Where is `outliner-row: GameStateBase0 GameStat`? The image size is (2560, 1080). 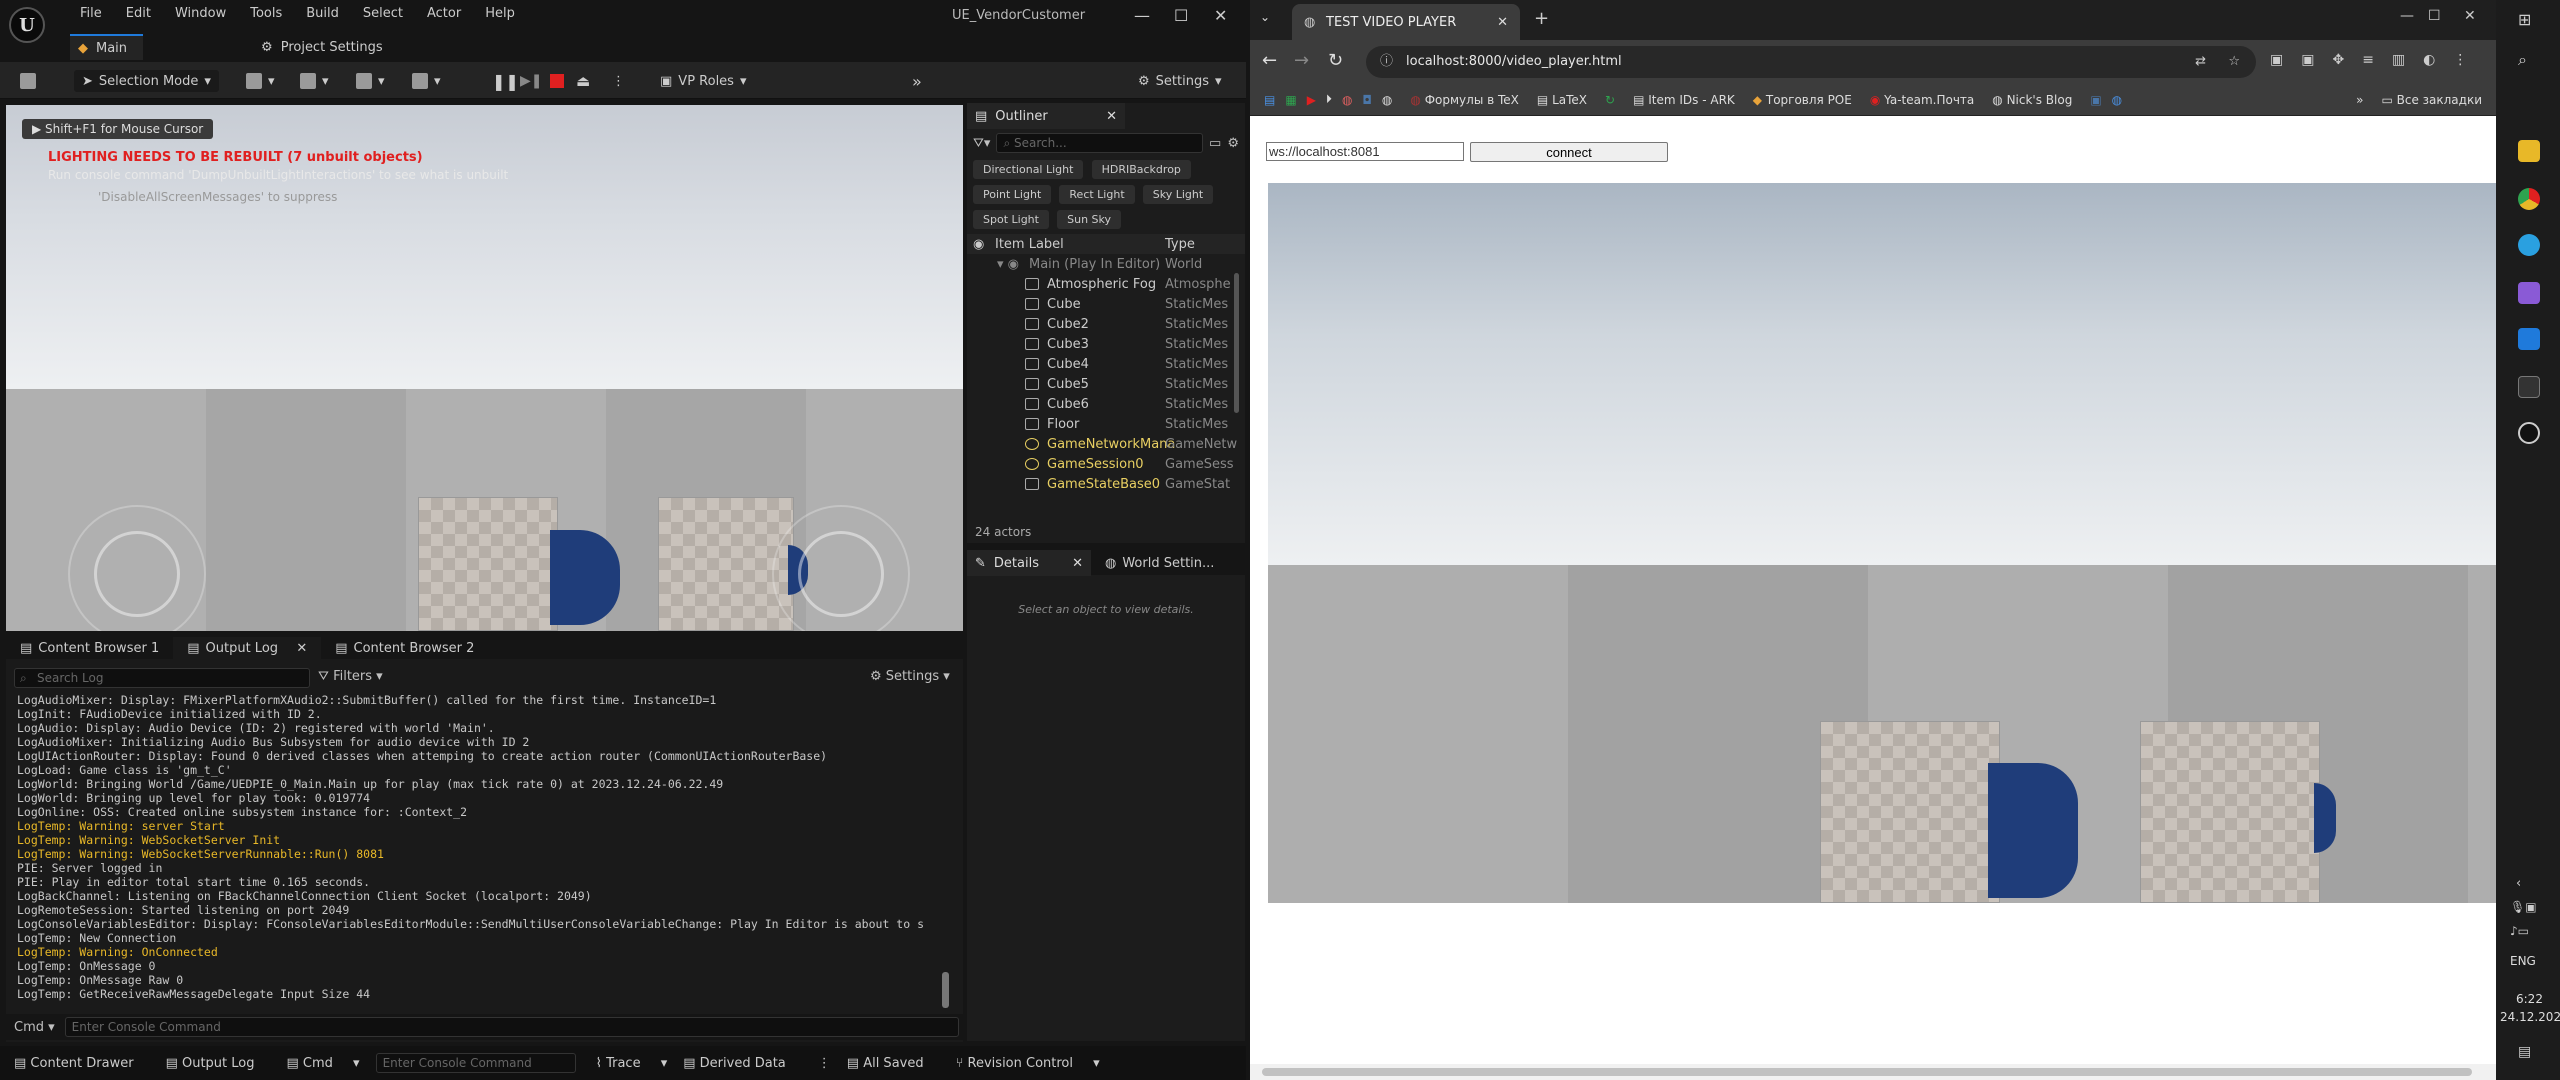
outliner-row: GameStateBase0 GameStat is located at coordinates (1106, 484).